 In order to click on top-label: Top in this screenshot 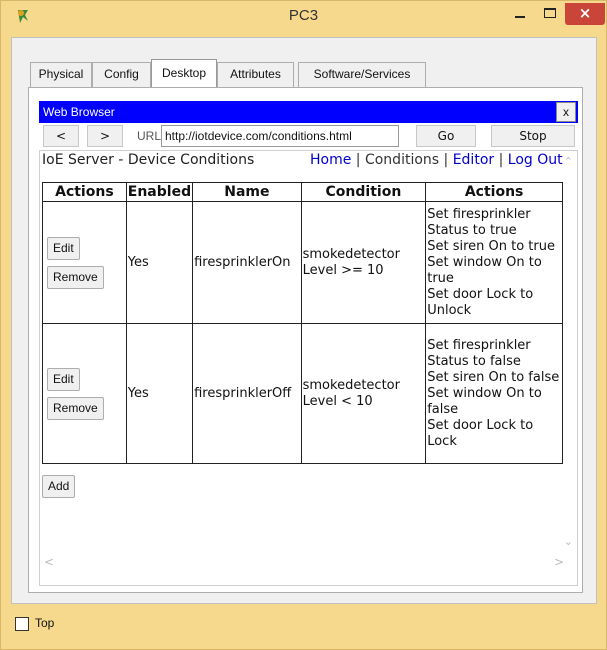, I will do `click(45, 623)`.